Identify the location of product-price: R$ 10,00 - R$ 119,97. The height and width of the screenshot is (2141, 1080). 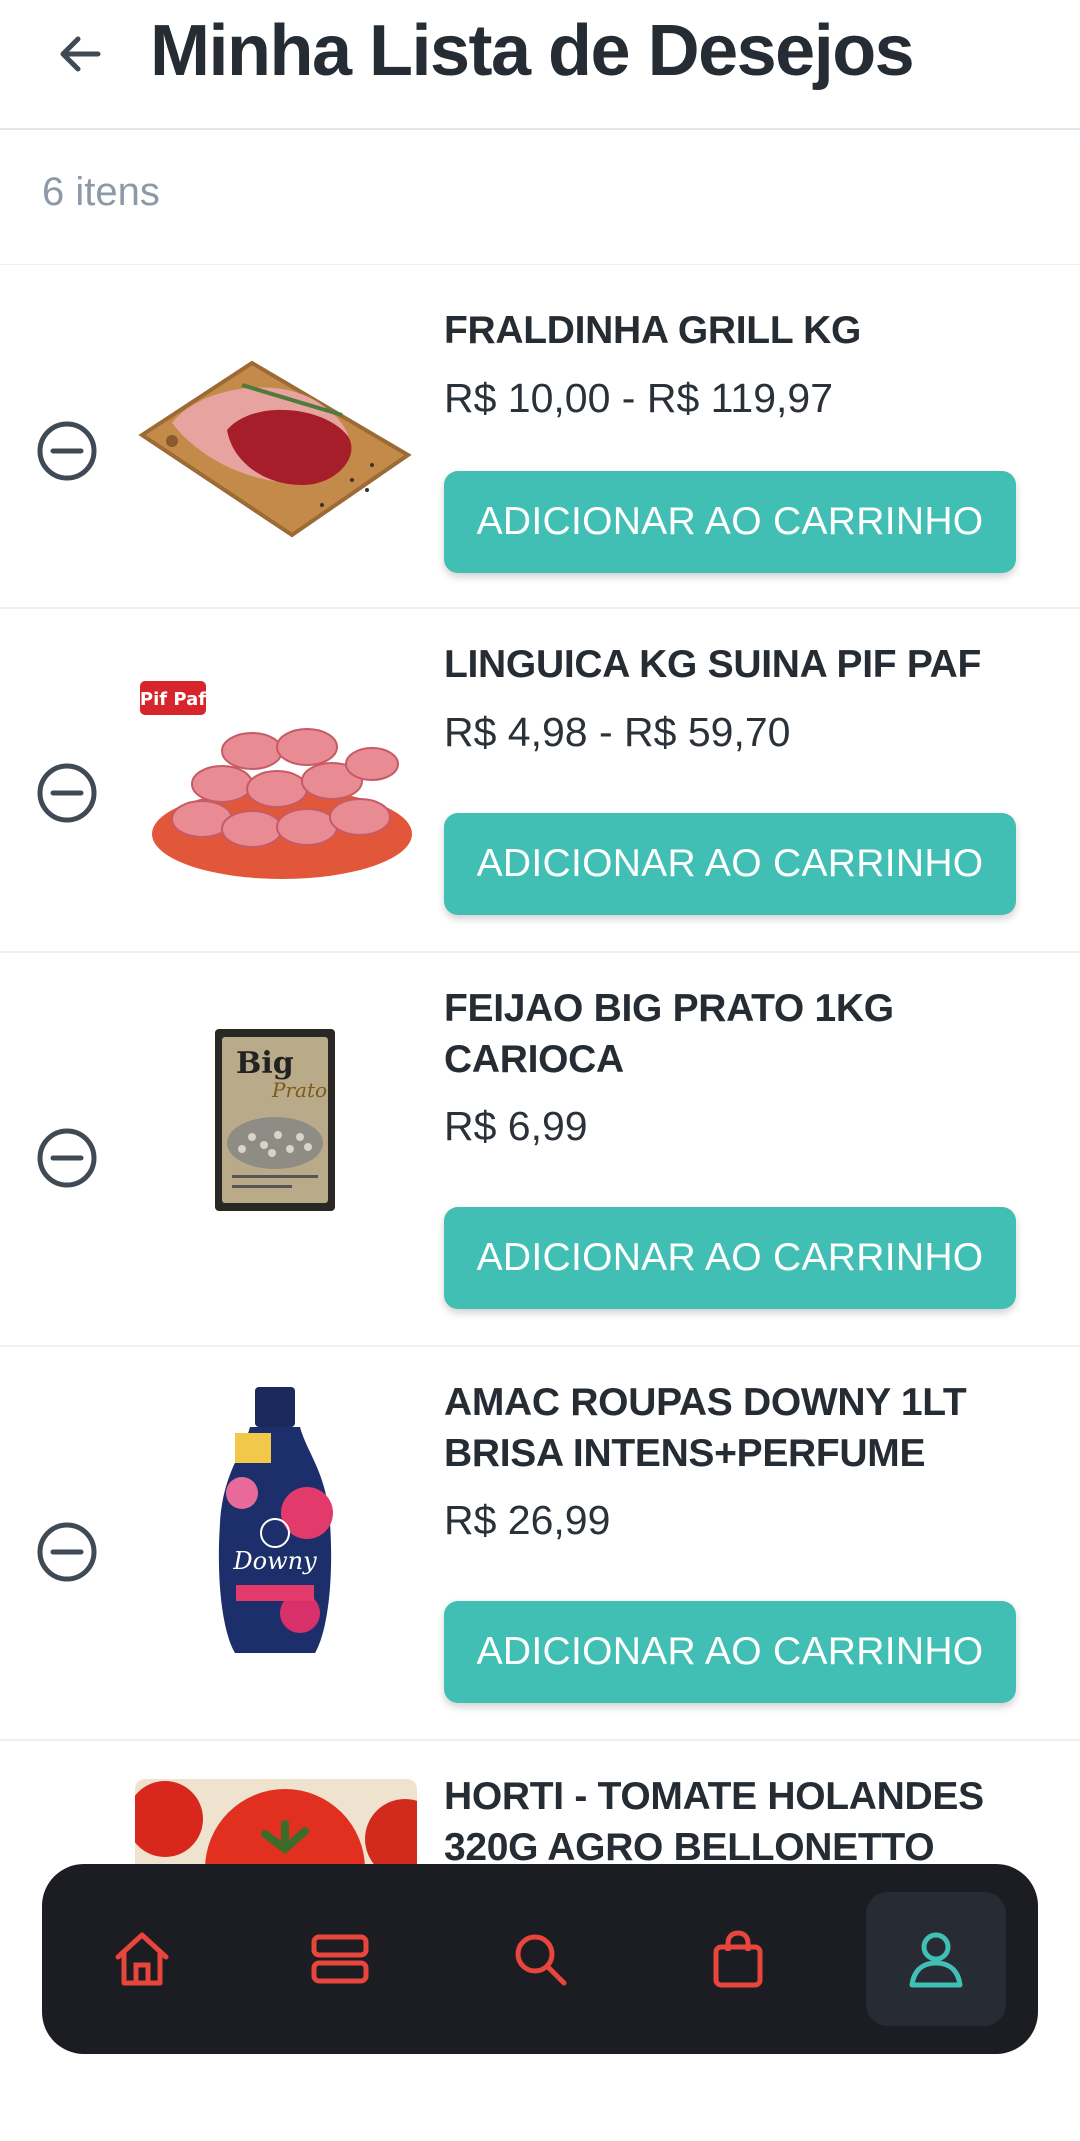
(638, 398).